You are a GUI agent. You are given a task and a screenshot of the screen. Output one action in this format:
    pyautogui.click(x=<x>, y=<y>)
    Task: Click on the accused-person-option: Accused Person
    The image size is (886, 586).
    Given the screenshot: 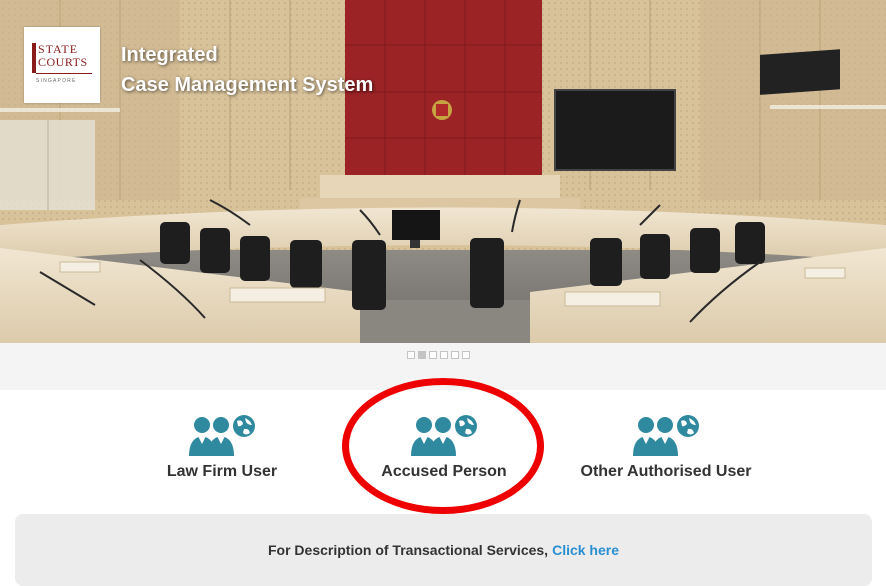 What is the action you would take?
    pyautogui.click(x=444, y=451)
    